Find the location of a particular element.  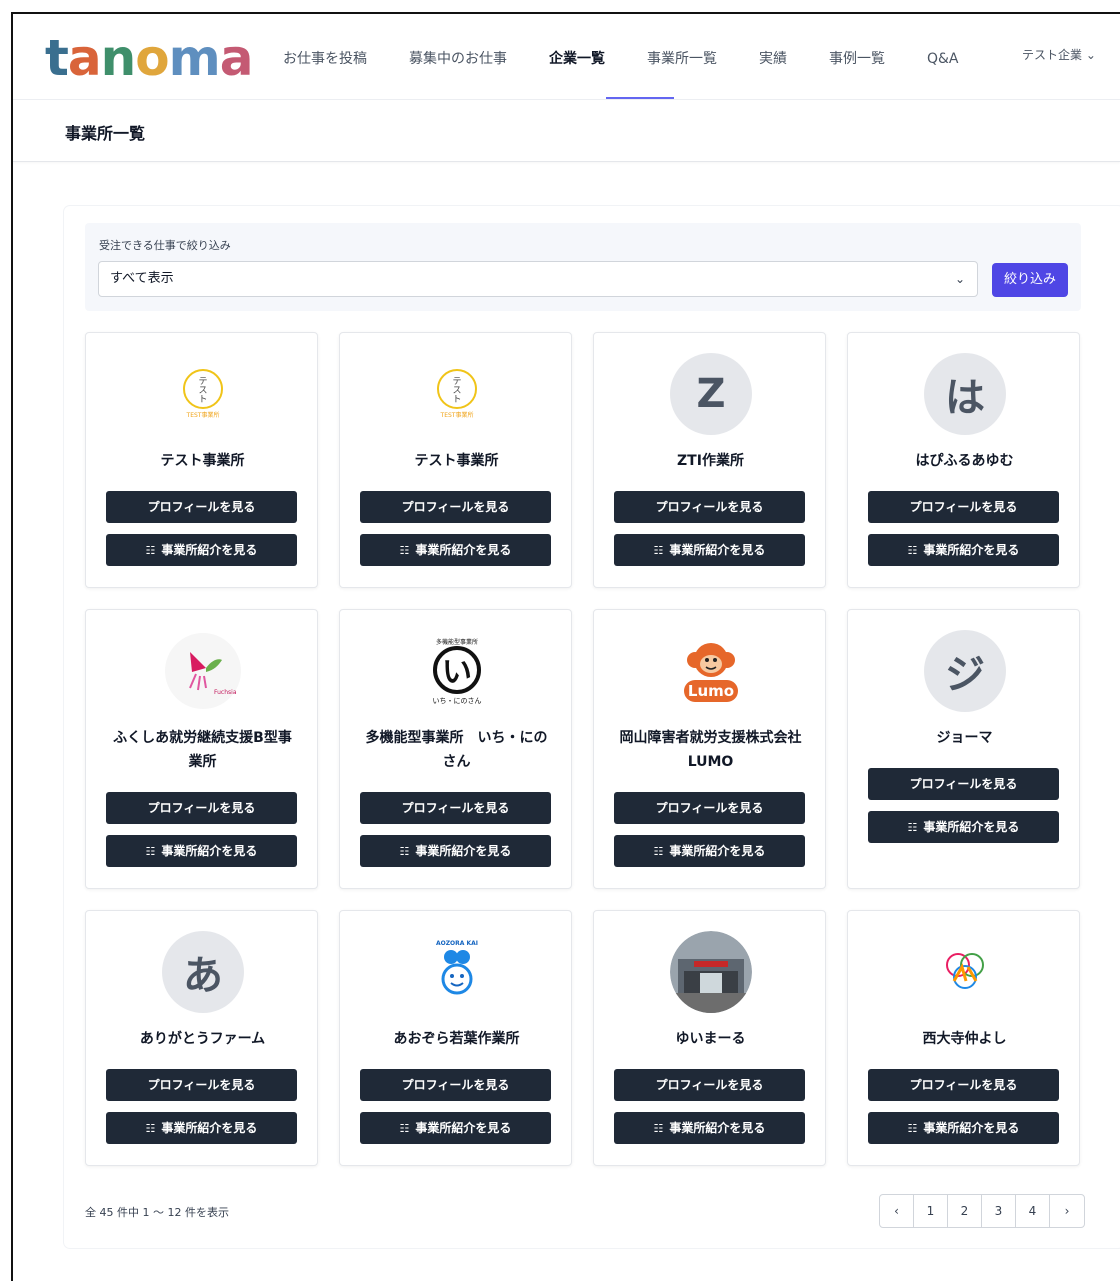

prev-page-button: ‹ is located at coordinates (897, 1211).